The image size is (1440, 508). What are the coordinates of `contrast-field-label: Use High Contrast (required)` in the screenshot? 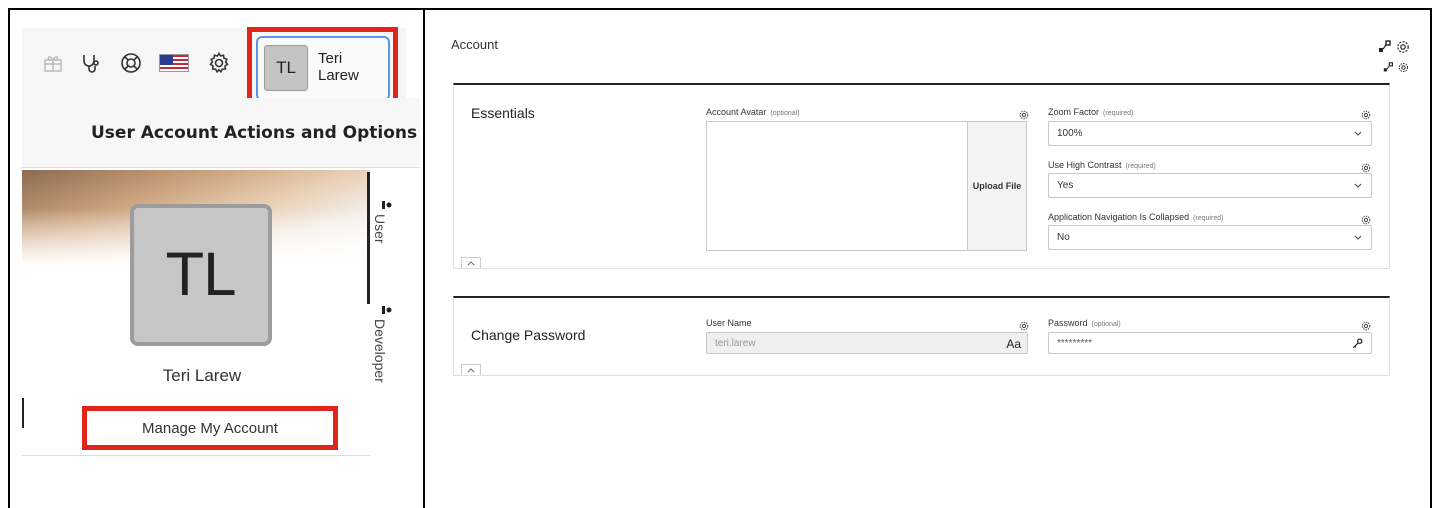 It's located at (1102, 165).